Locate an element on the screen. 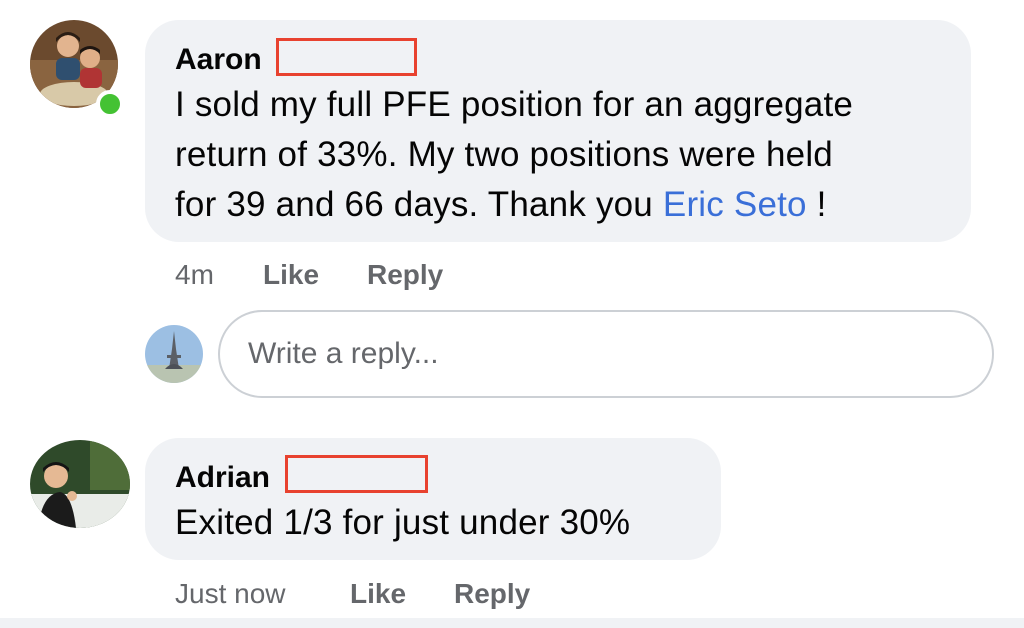 This screenshot has width=1024, height=628. comment-timestamp: Just now is located at coordinates (230, 594).